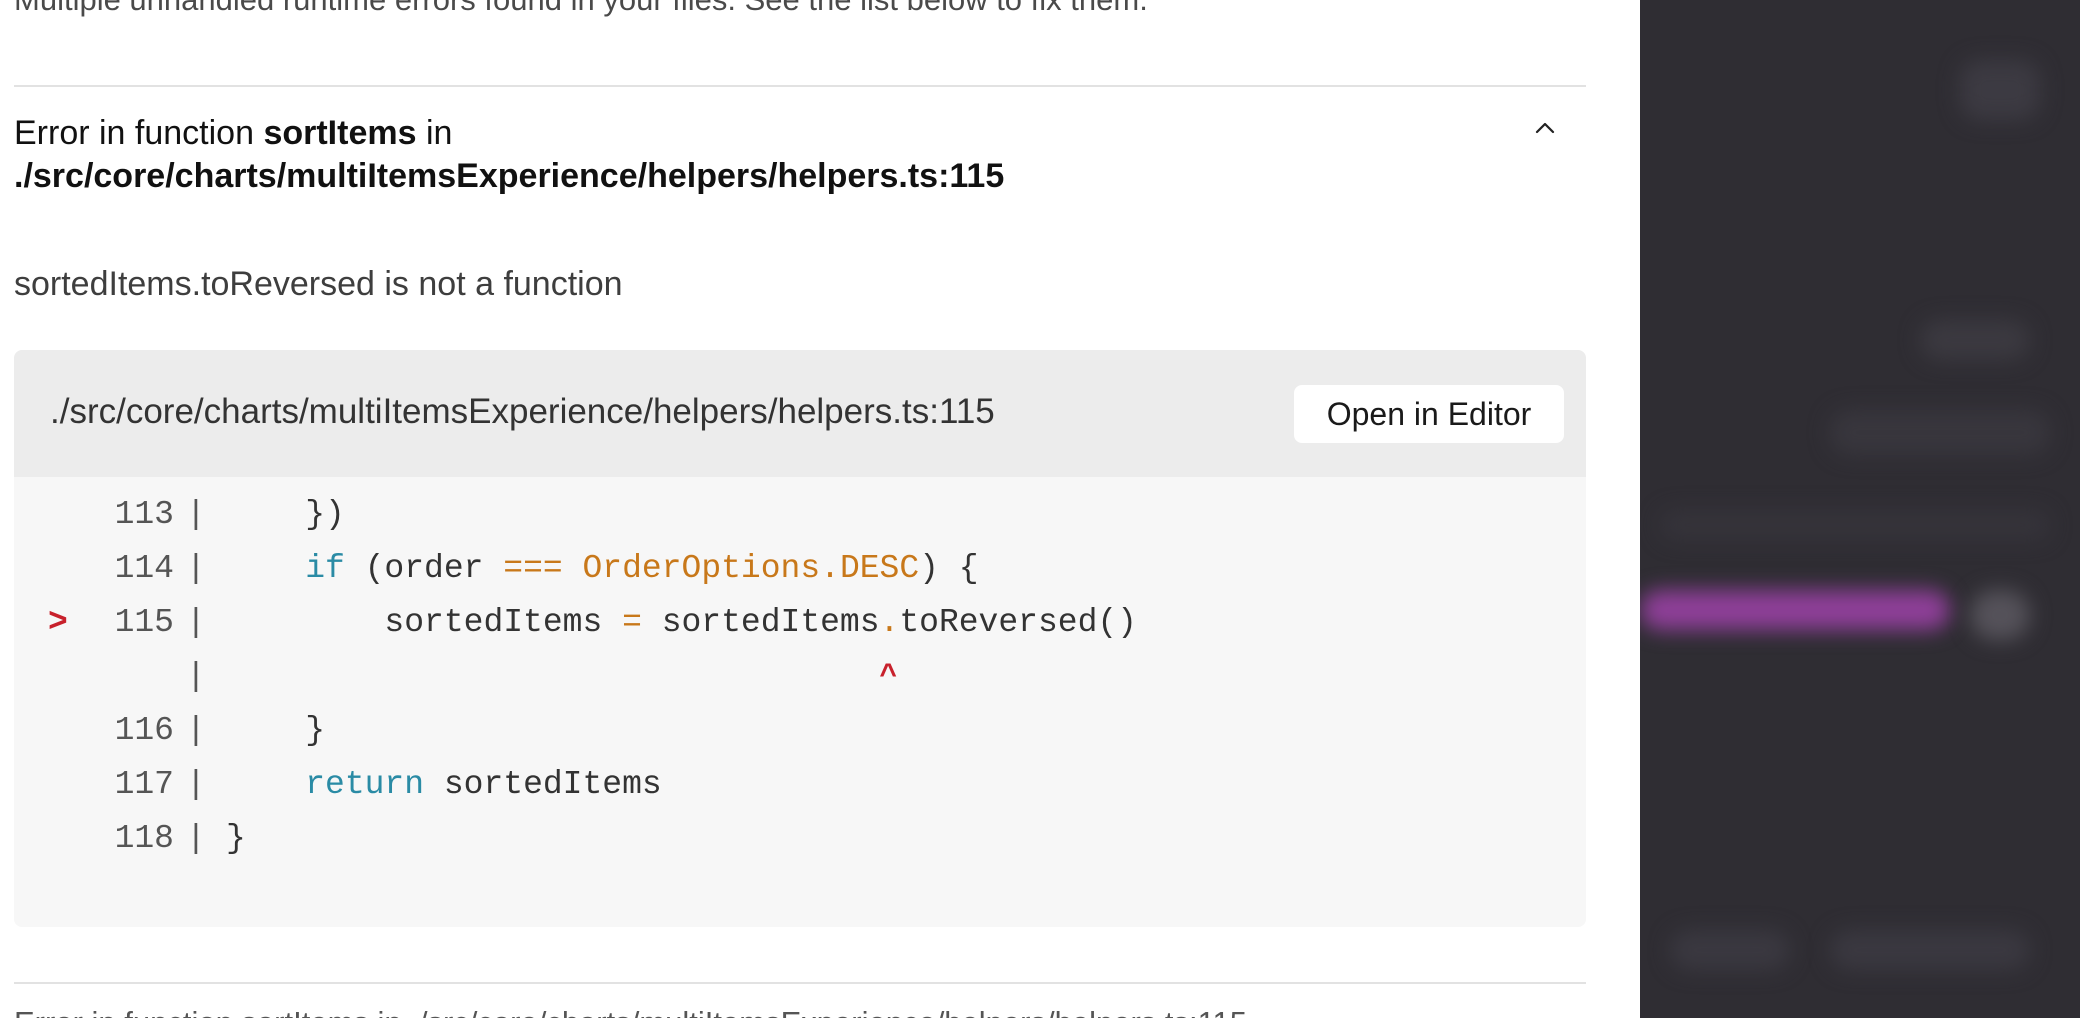 This screenshot has height=1018, width=2080. What do you see at coordinates (533, 568) in the screenshot?
I see `code-token: ===` at bounding box center [533, 568].